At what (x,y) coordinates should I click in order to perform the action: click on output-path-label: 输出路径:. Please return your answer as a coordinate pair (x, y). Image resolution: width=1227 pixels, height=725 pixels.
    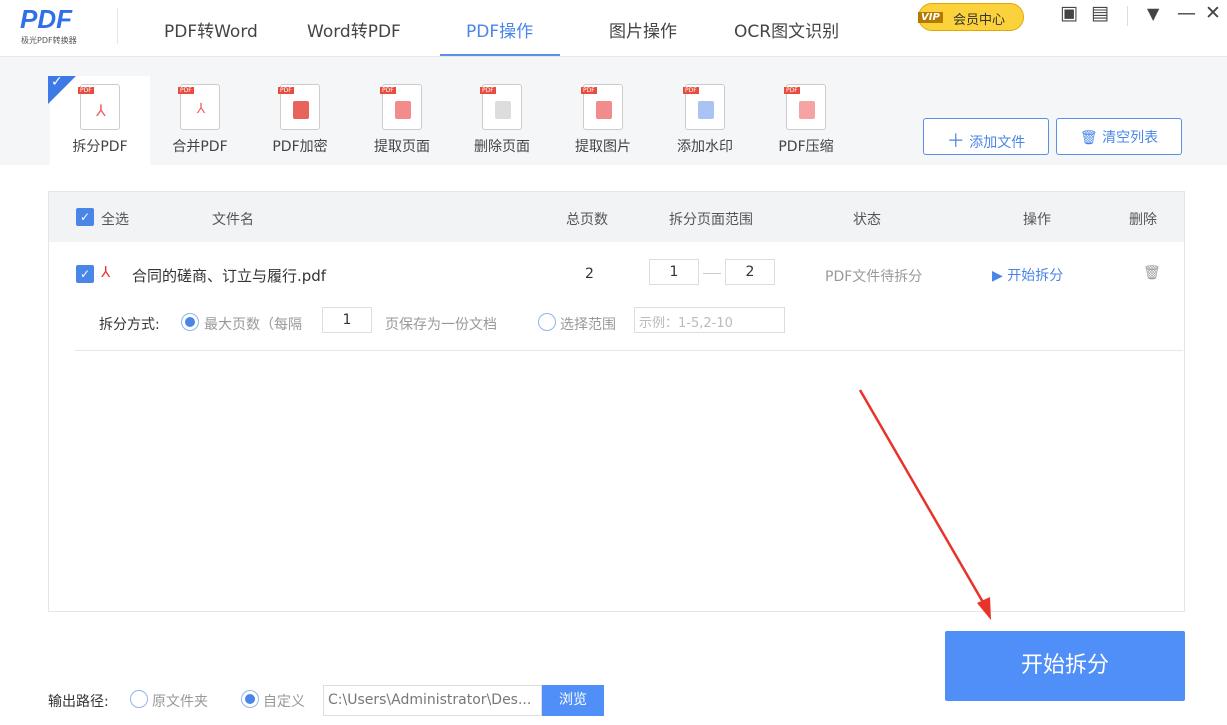
    Looking at the image, I should click on (78, 702).